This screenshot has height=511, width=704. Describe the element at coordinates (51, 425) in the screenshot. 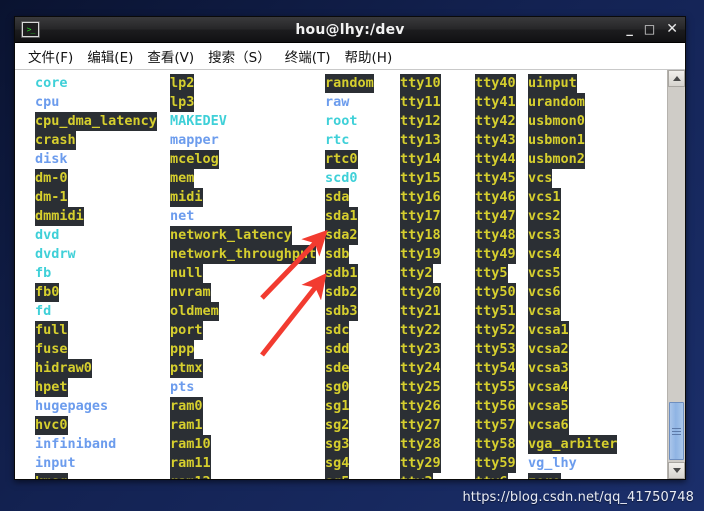

I see `ls-entry: hvc0` at that location.